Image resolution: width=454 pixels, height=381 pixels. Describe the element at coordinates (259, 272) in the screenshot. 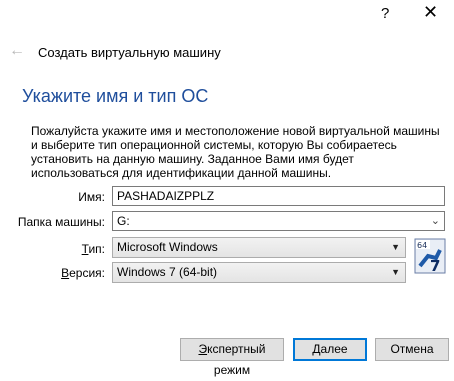

I see `version-select: Windows 7 (64-bit) ▼` at that location.